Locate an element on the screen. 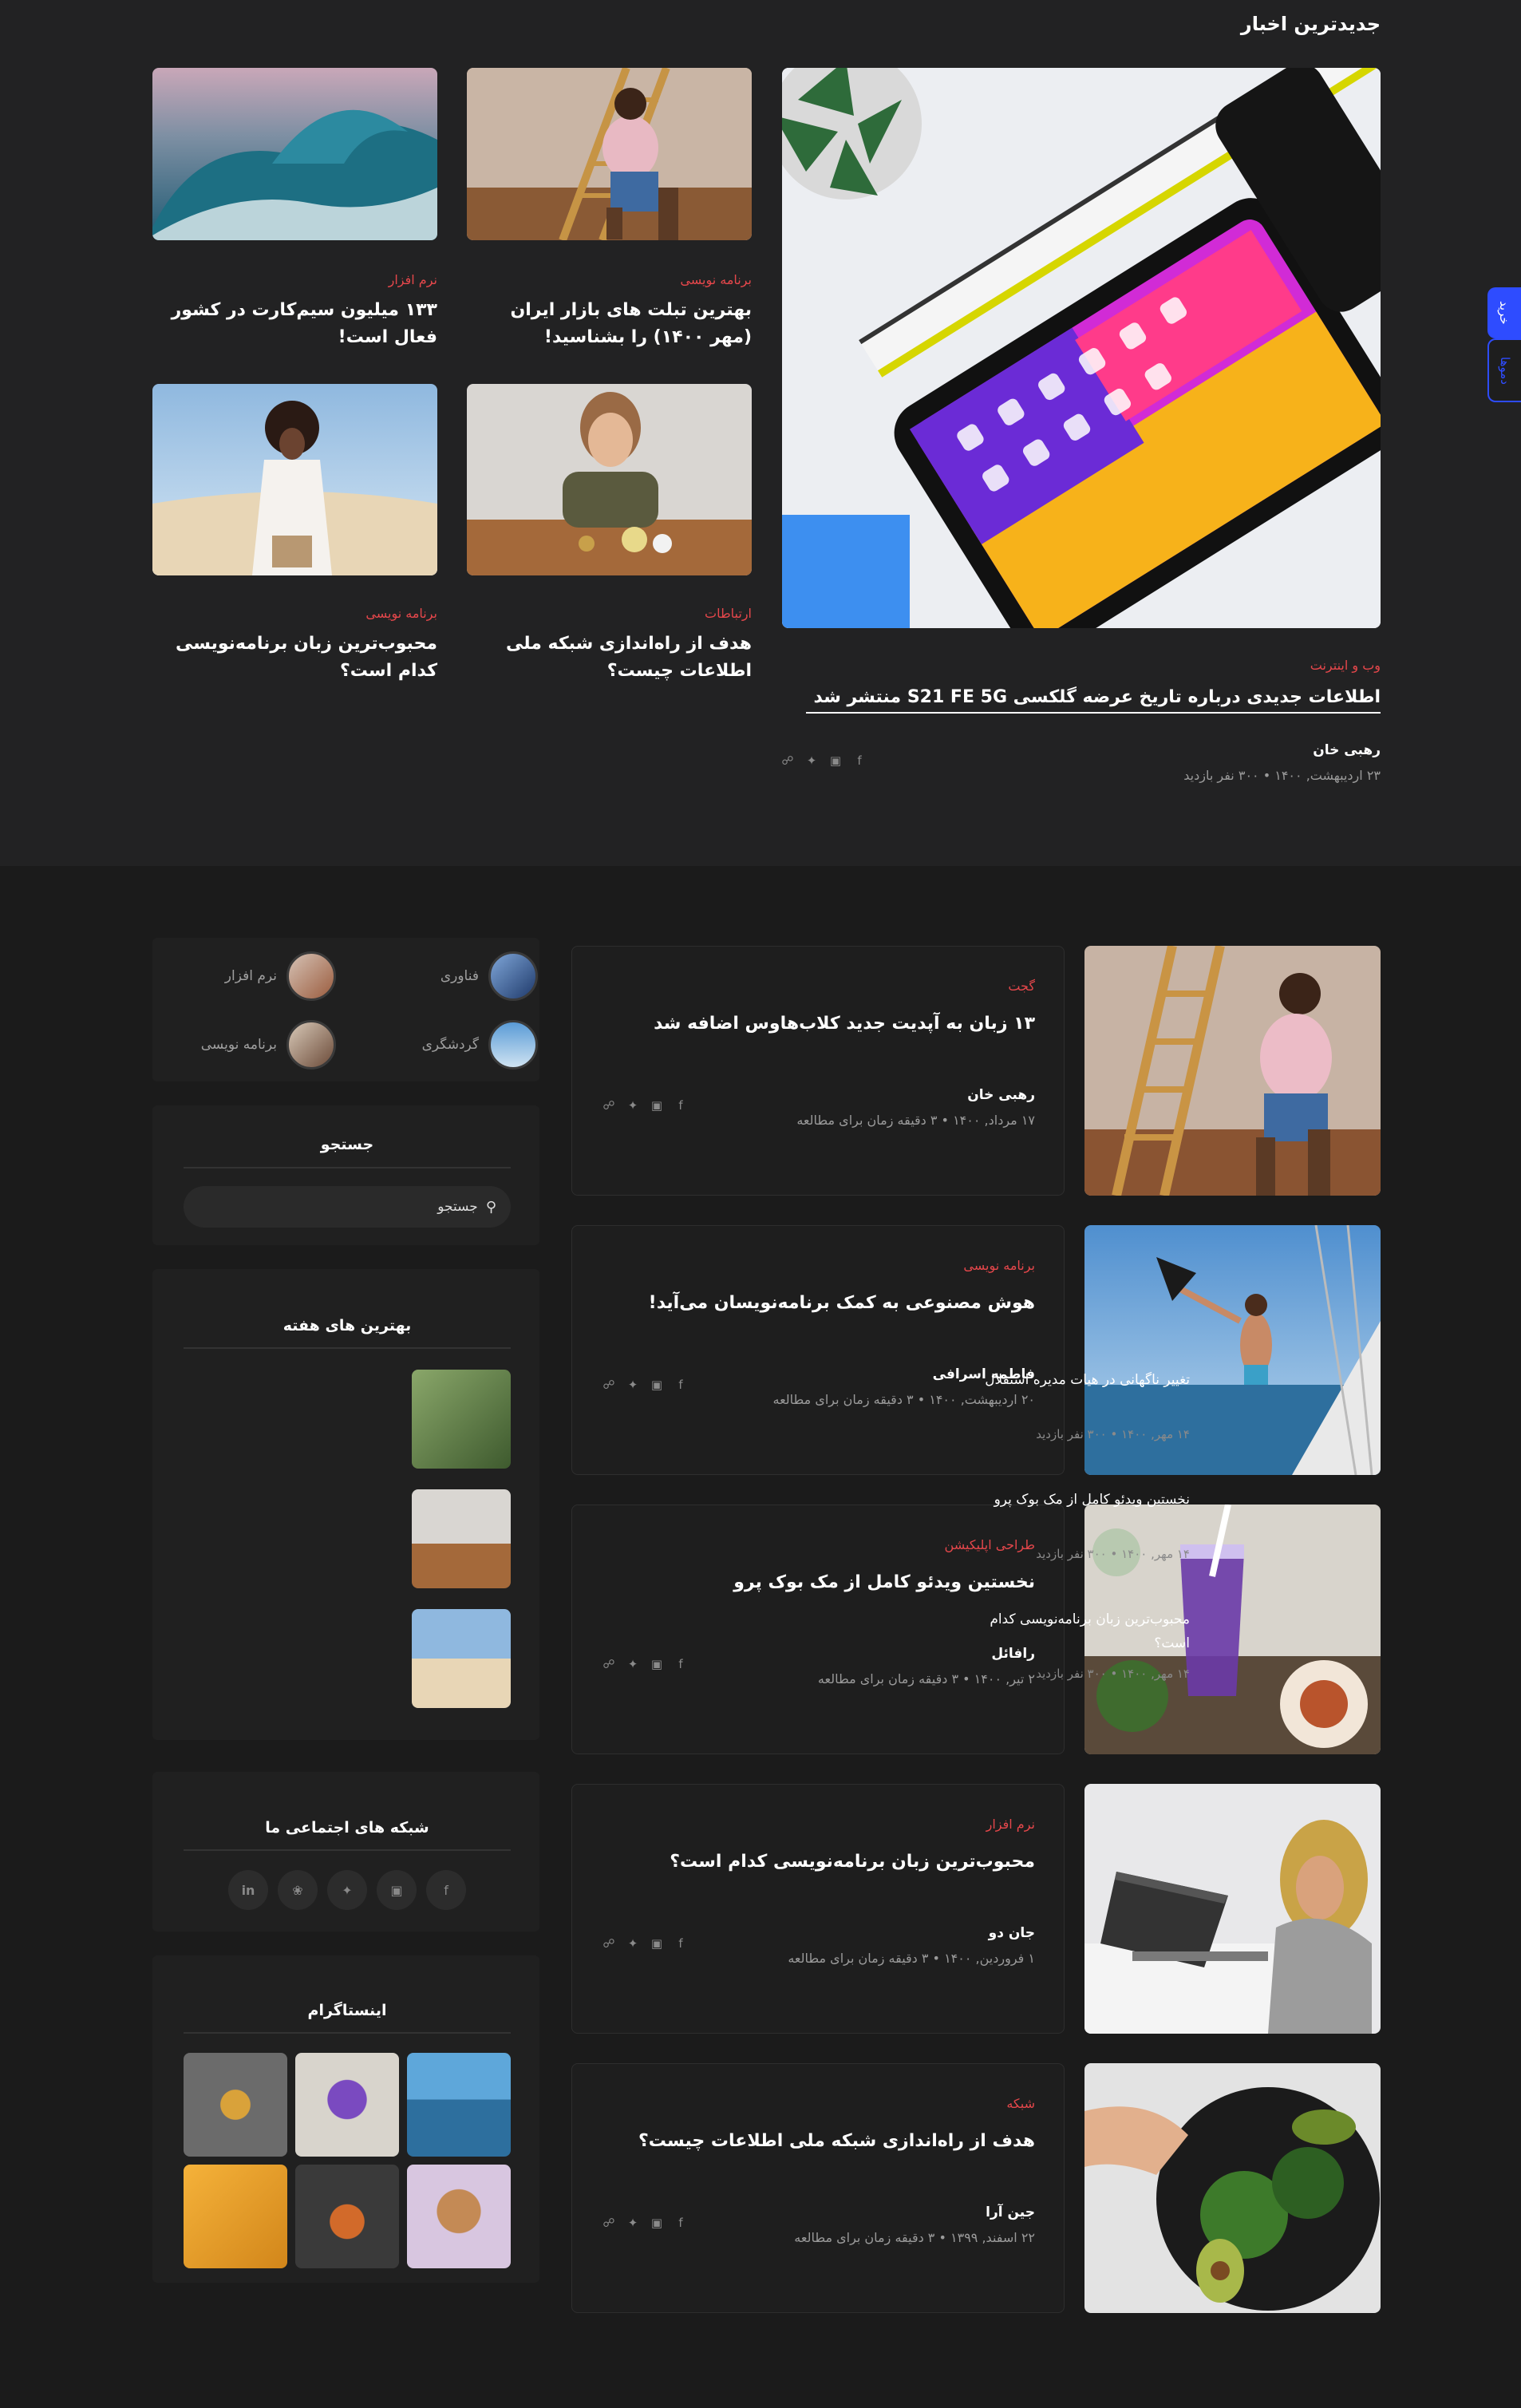 This screenshot has width=1521, height=2408. post-title-2: هوش مصنوعی به کمک برنامه‌نویسان می‌آید! is located at coordinates (842, 1303).